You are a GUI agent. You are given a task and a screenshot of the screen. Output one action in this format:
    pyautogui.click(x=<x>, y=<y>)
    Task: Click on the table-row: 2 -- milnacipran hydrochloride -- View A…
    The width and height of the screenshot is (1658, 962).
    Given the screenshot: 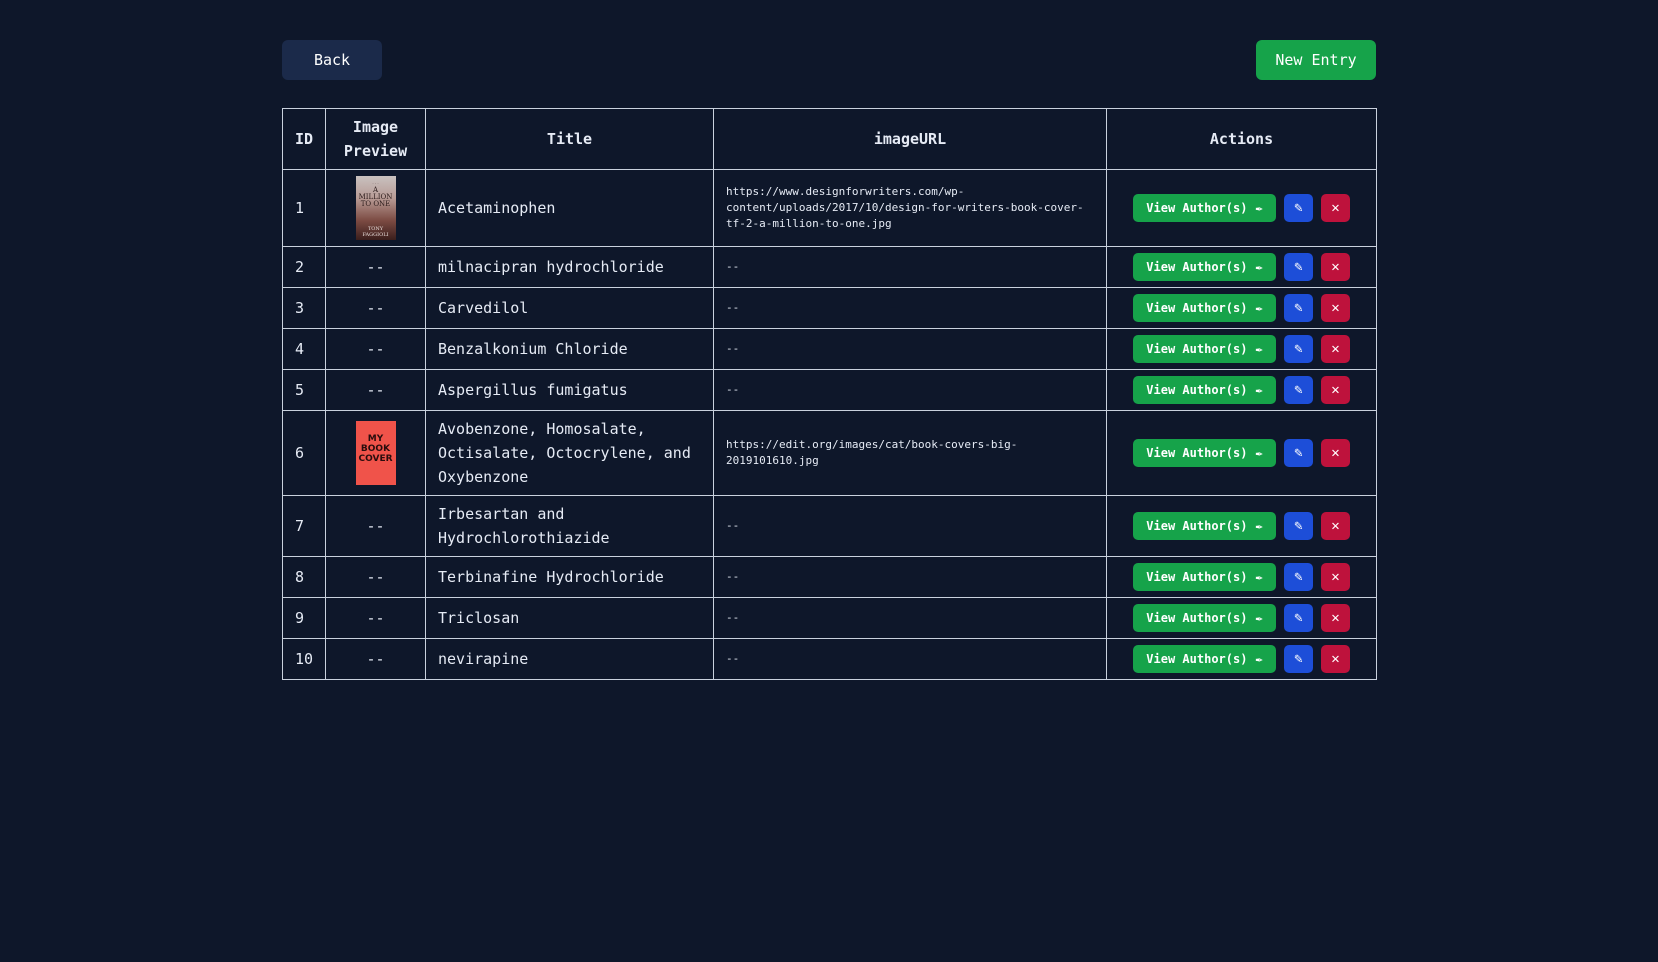 What is the action you would take?
    pyautogui.click(x=829, y=267)
    